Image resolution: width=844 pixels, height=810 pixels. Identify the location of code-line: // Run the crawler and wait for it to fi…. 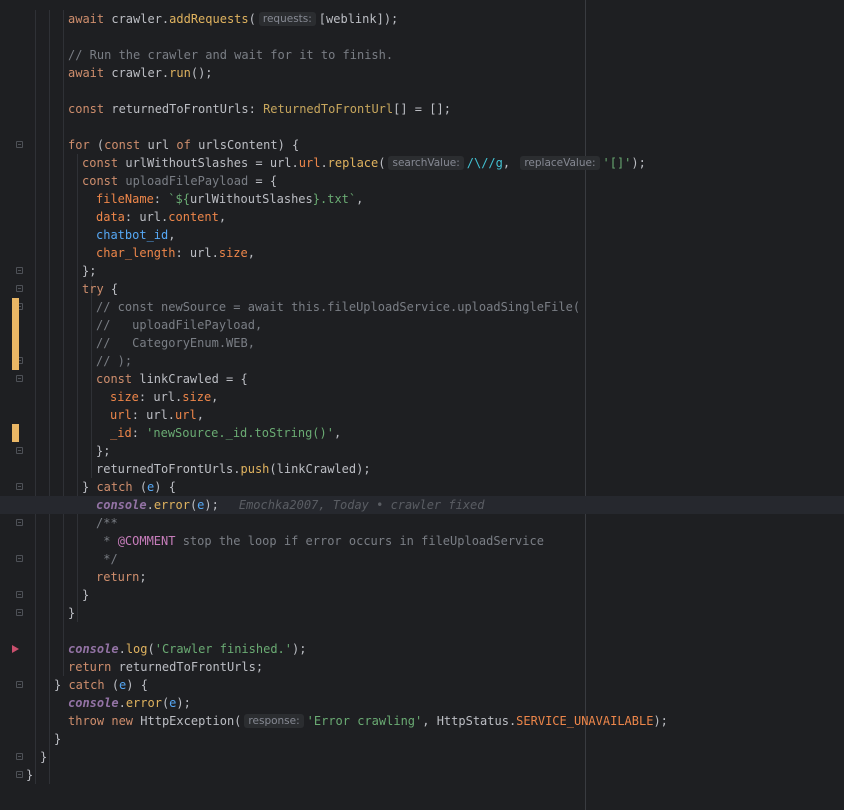
(422, 55).